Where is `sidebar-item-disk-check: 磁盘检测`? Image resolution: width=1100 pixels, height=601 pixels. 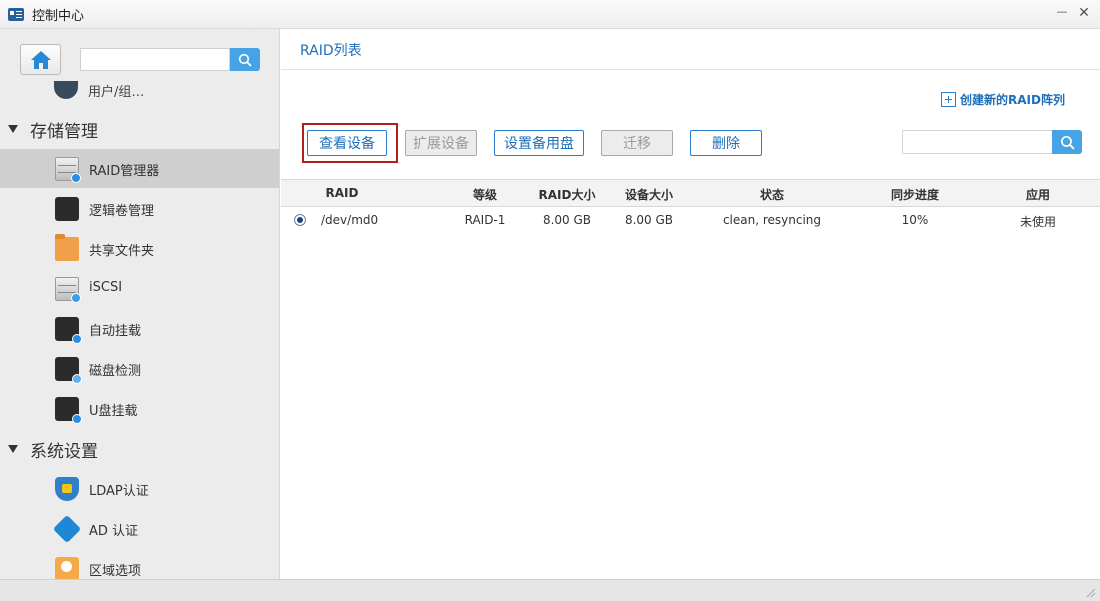
sidebar-item-disk-check: 磁盘检测 is located at coordinates (139, 368).